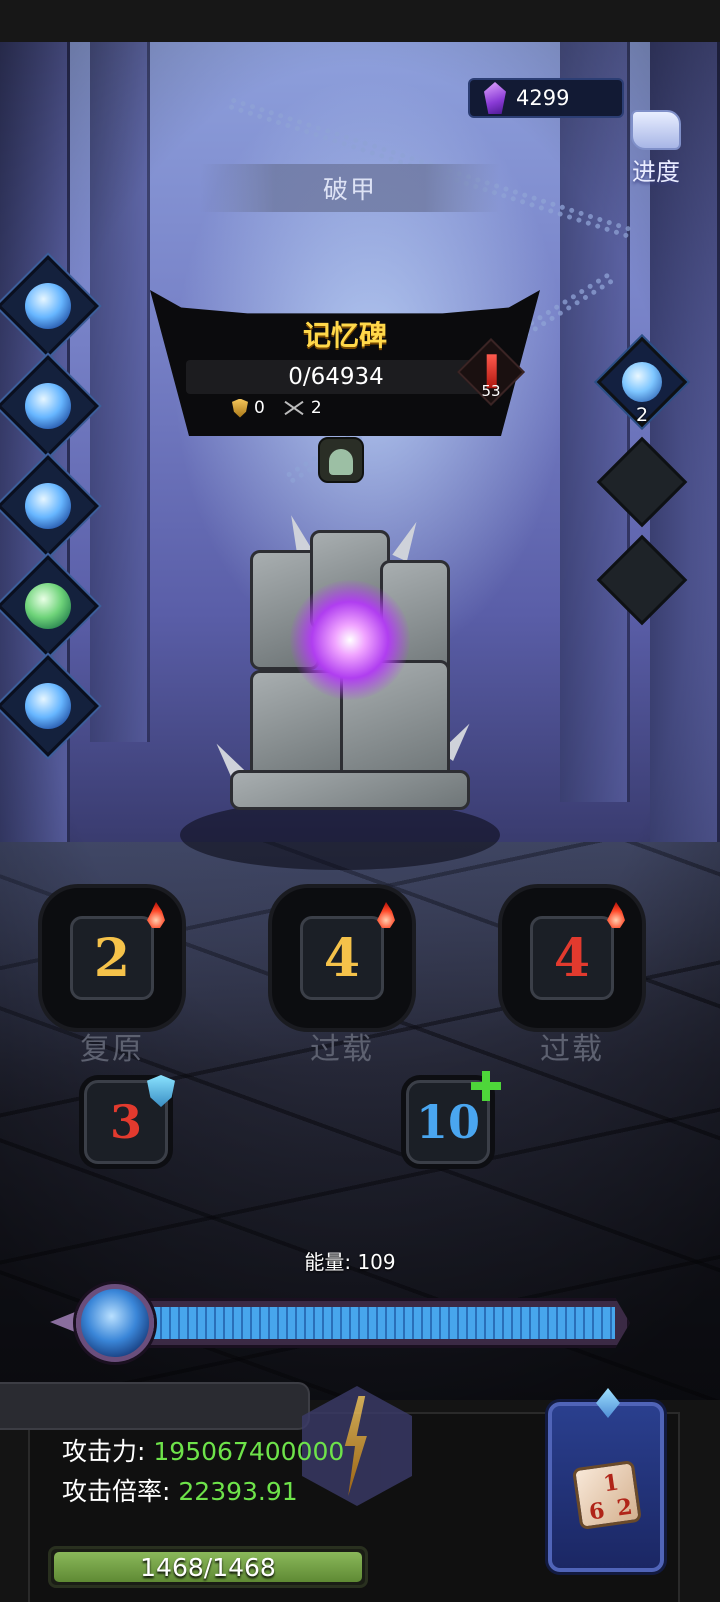 This screenshot has height=1602, width=720. Describe the element at coordinates (607, 1495) in the screenshot. I see `dice-cube-icon: 1 6 2` at that location.